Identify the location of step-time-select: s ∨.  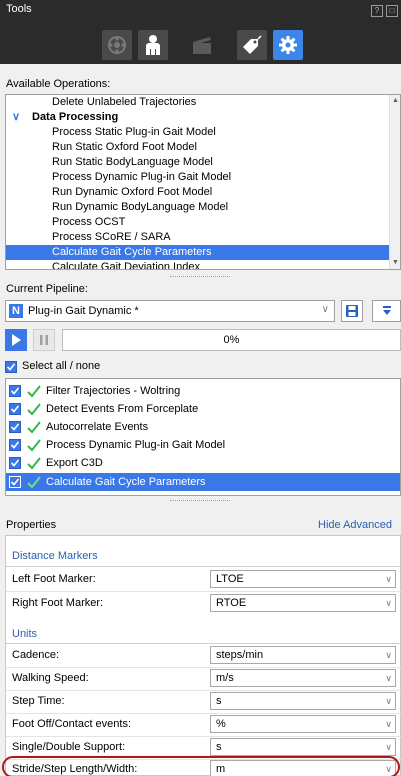
(303, 701).